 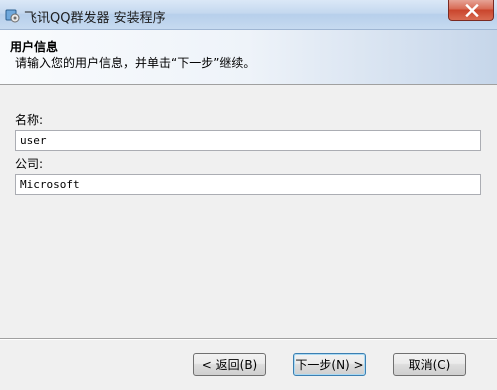 I want to click on title-bar: 飞讯QQ群发器 安装程序, so click(x=248, y=15).